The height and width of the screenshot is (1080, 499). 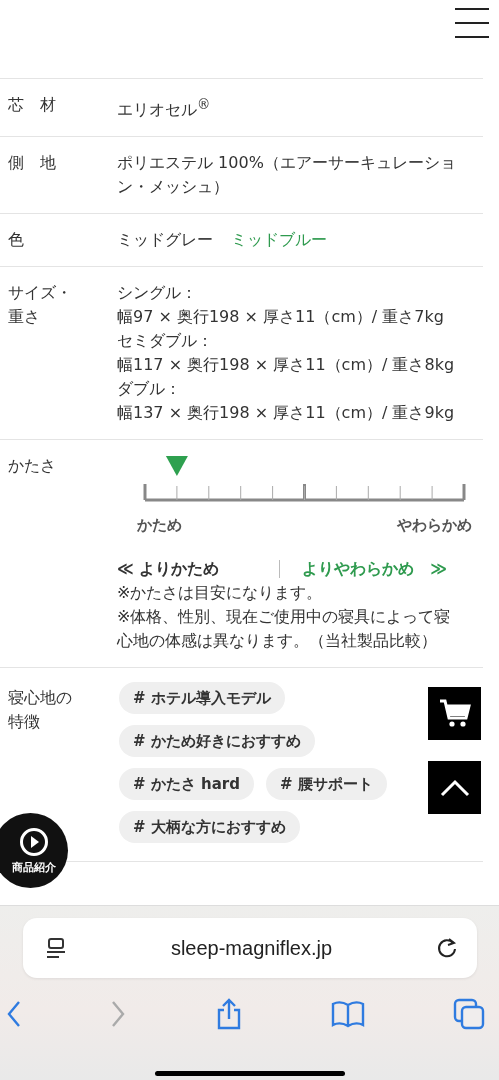 I want to click on color-option: ミッドブルー, so click(x=279, y=240).